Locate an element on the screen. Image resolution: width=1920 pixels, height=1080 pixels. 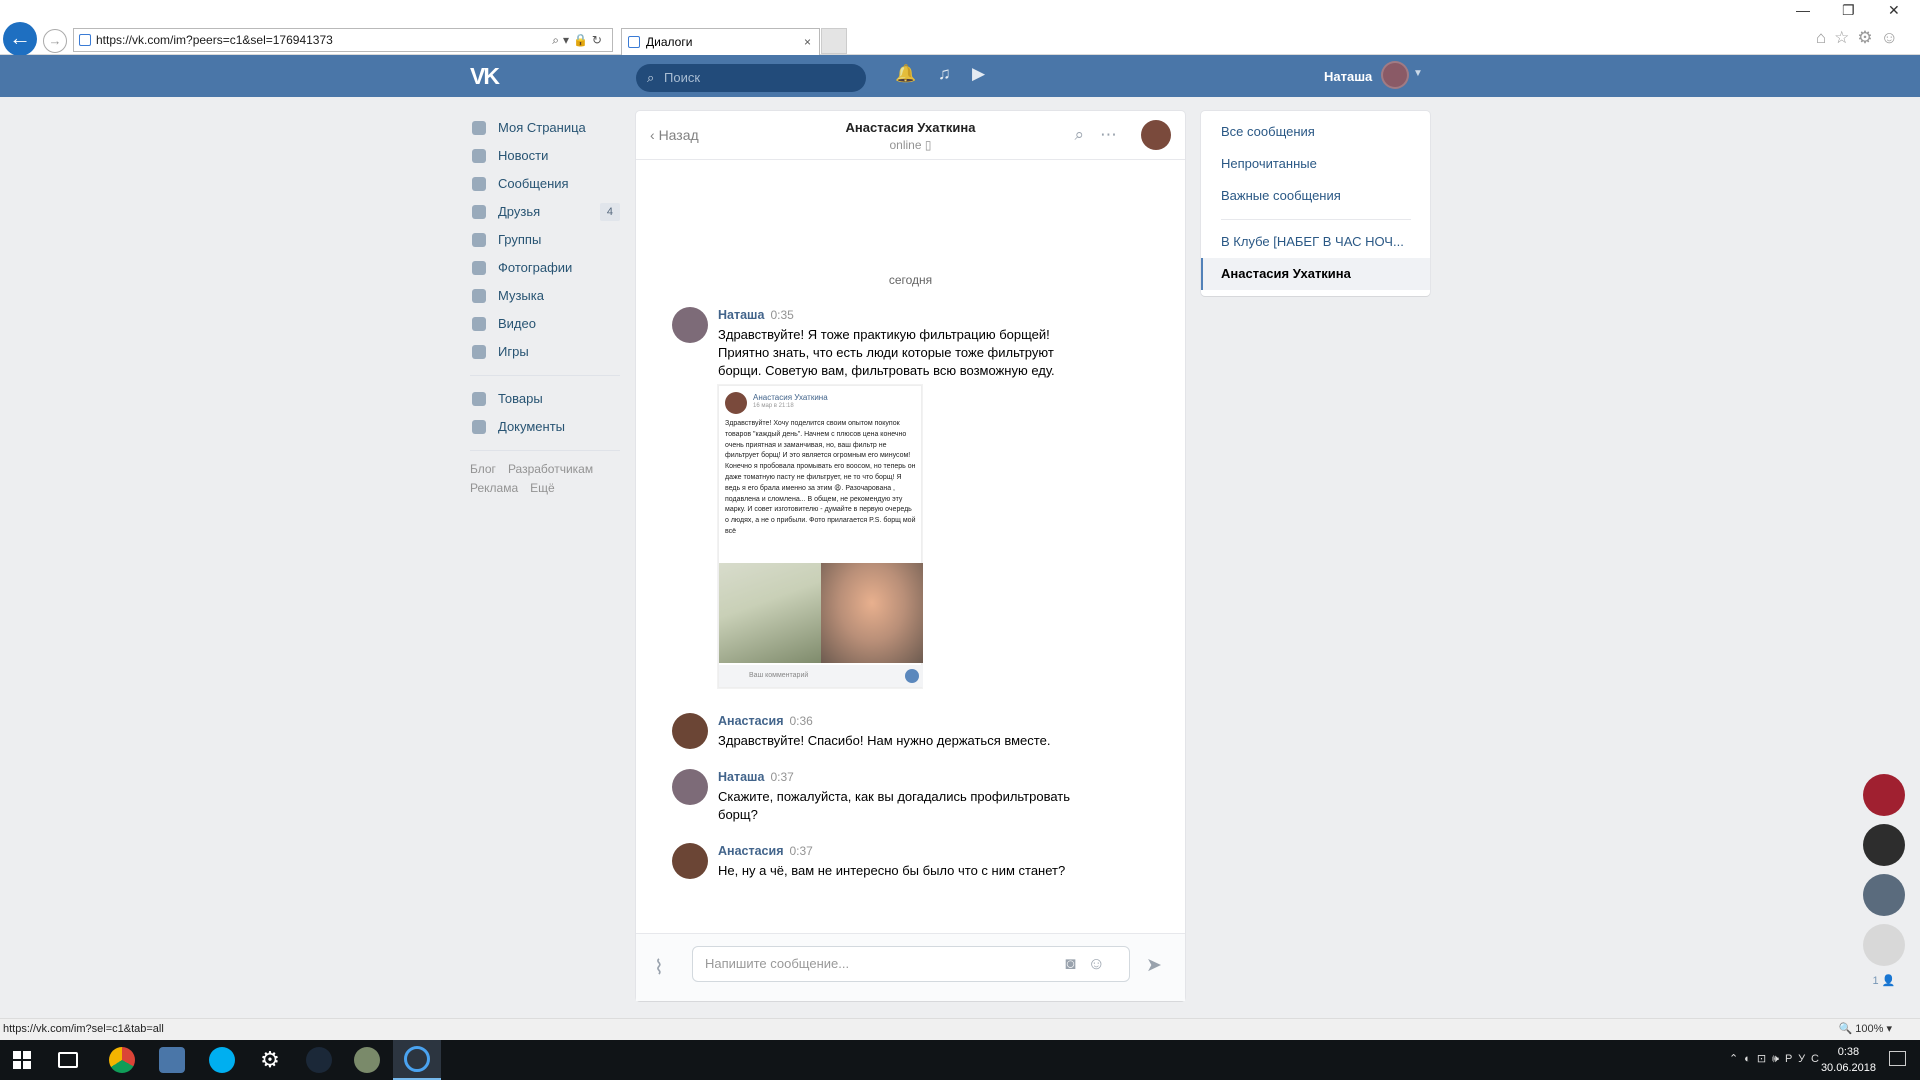
chrome-icon is located at coordinates (122, 1060).